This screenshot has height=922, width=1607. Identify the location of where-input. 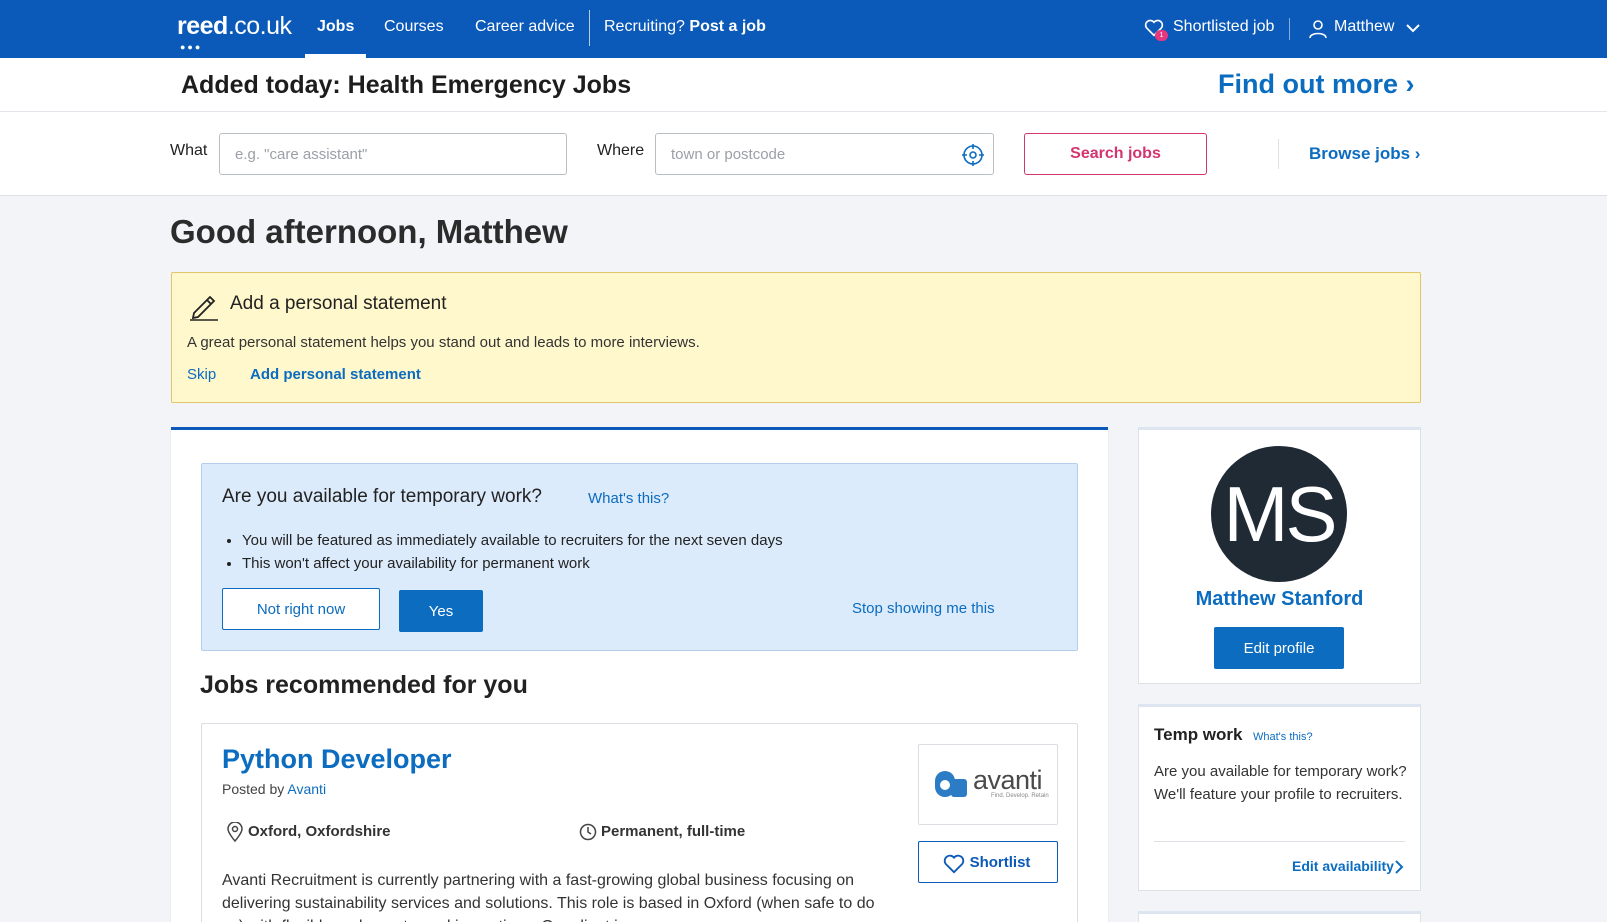
(824, 154).